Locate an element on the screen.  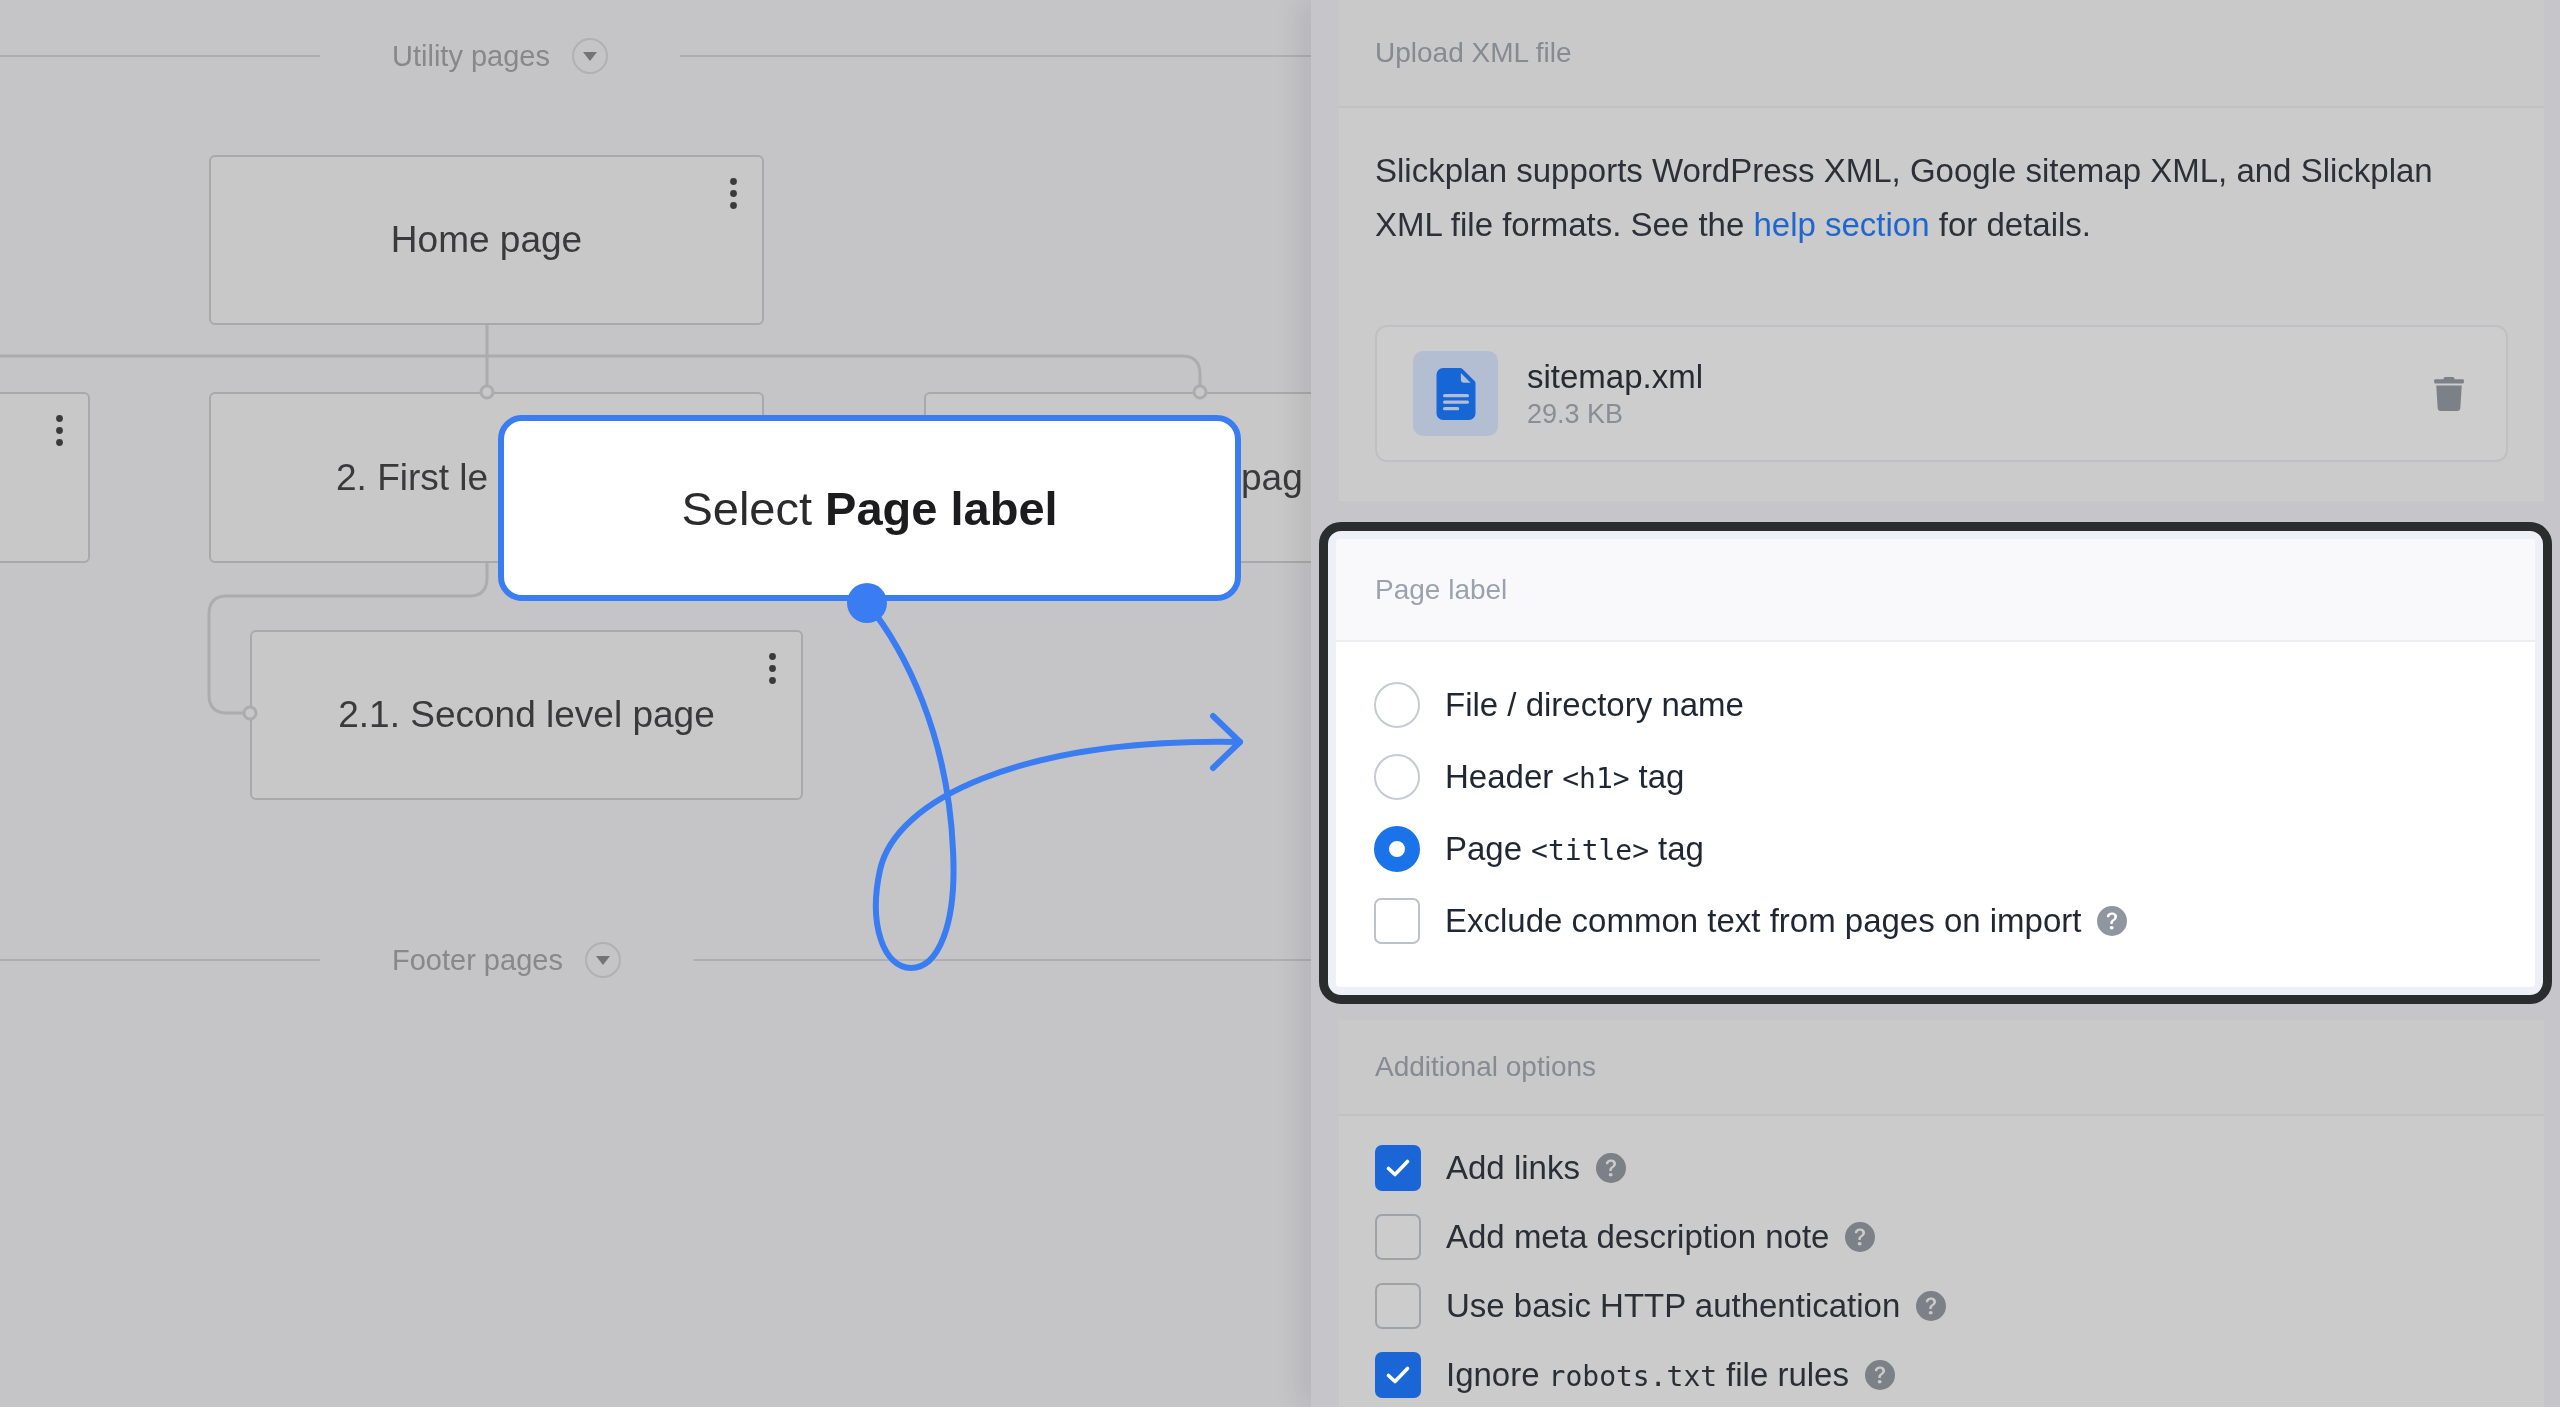
section-label: Utility pages is located at coordinates (471, 56).